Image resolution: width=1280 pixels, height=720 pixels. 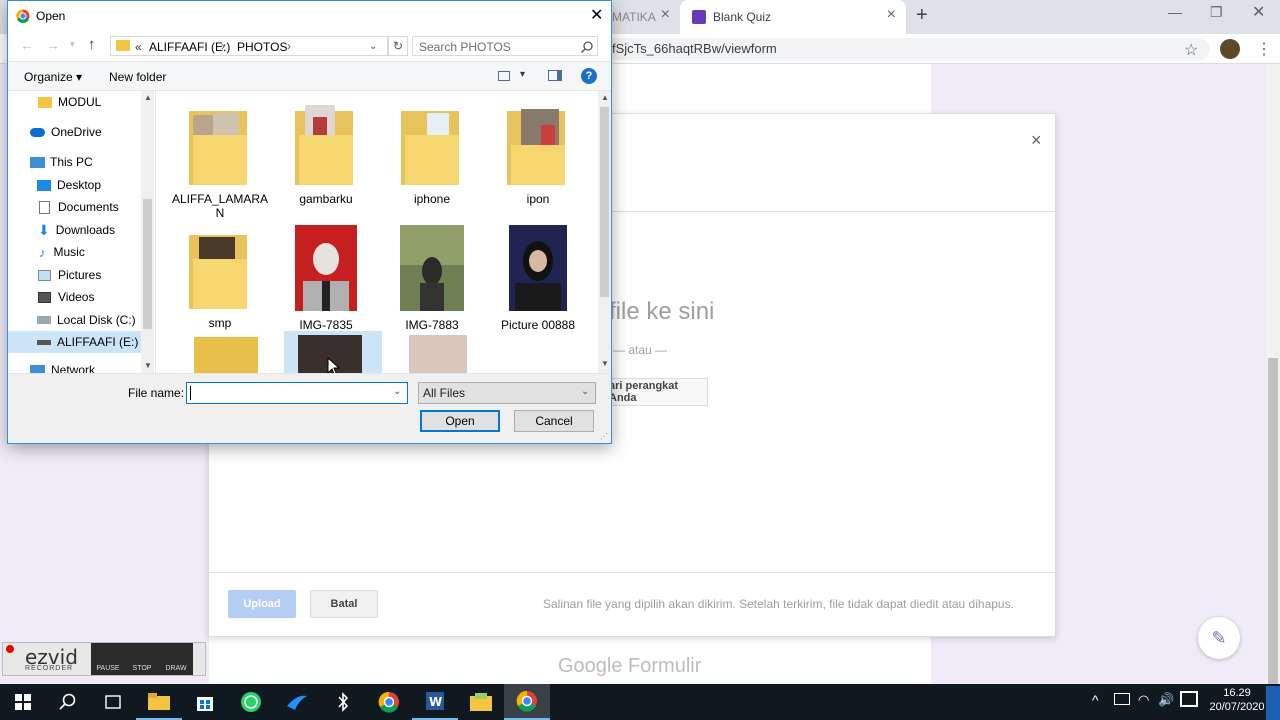 I want to click on folder-item: ipon, so click(x=538, y=155).